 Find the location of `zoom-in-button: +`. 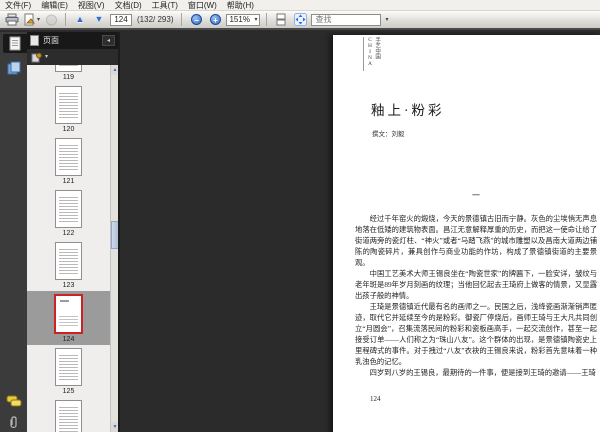

zoom-in-button: + is located at coordinates (215, 19).